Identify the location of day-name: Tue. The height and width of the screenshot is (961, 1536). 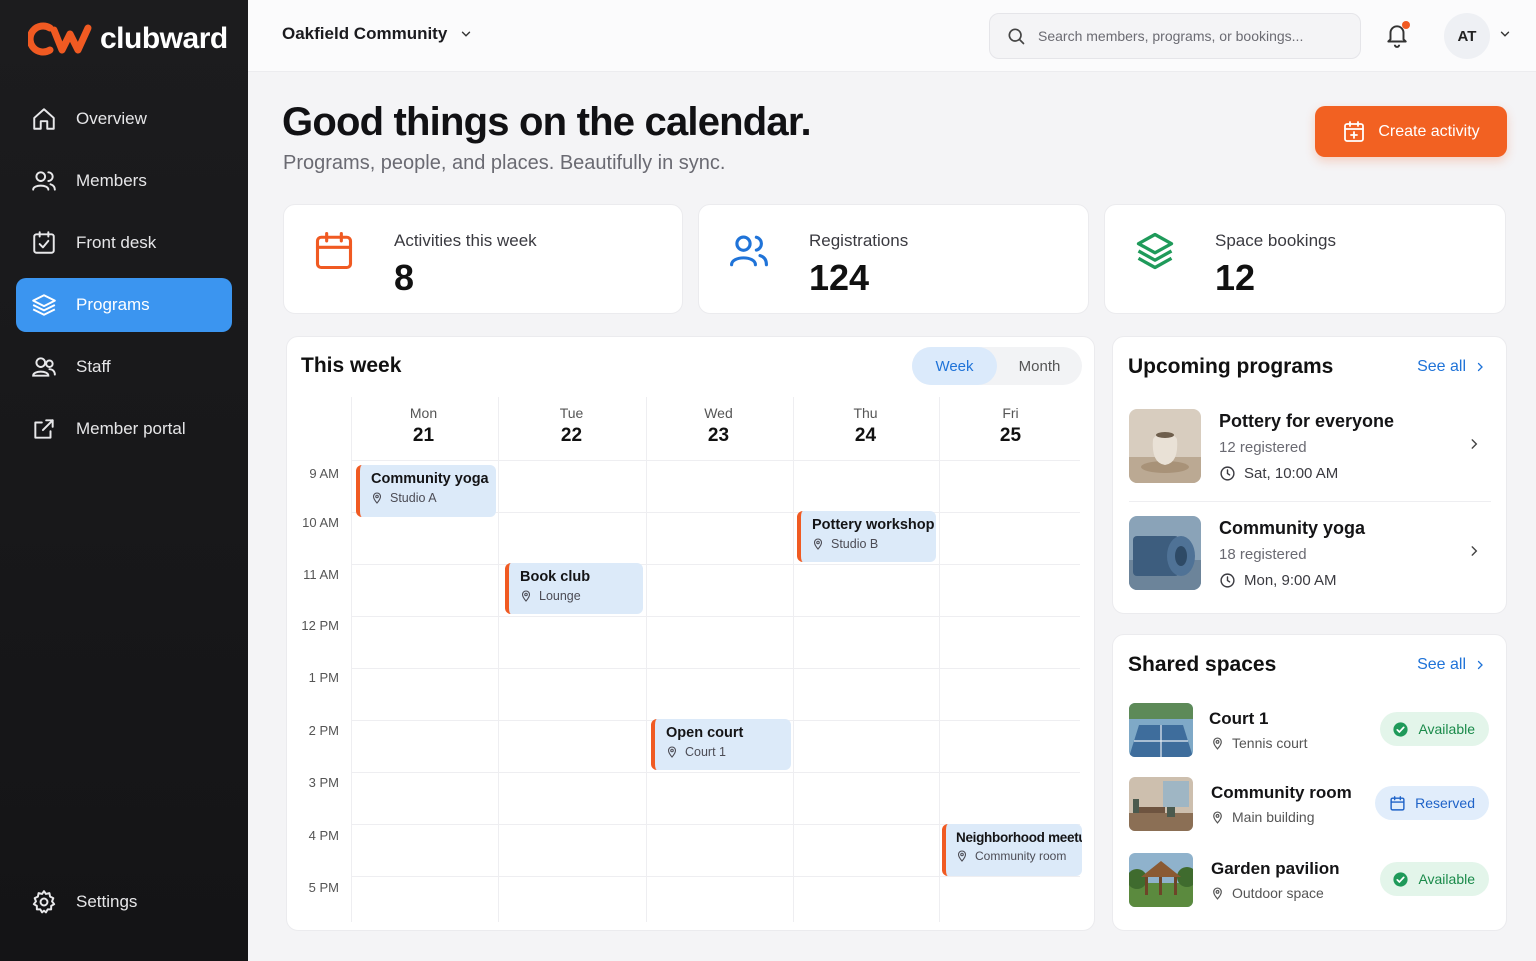
(571, 413).